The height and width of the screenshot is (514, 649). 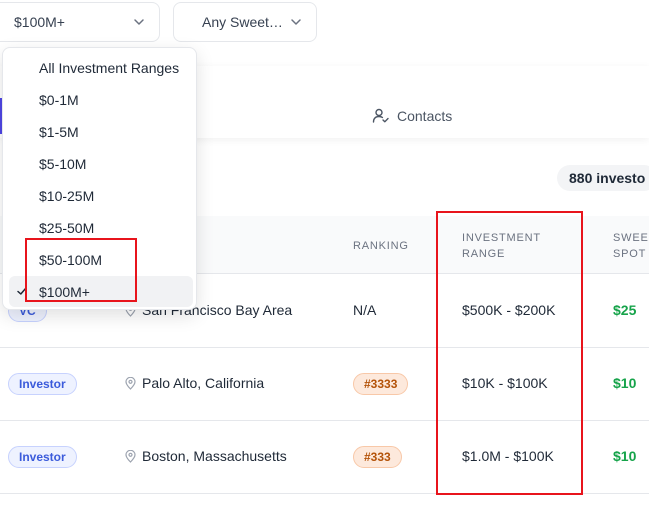 What do you see at coordinates (509, 353) in the screenshot?
I see `highlight-box-investment-range-column` at bounding box center [509, 353].